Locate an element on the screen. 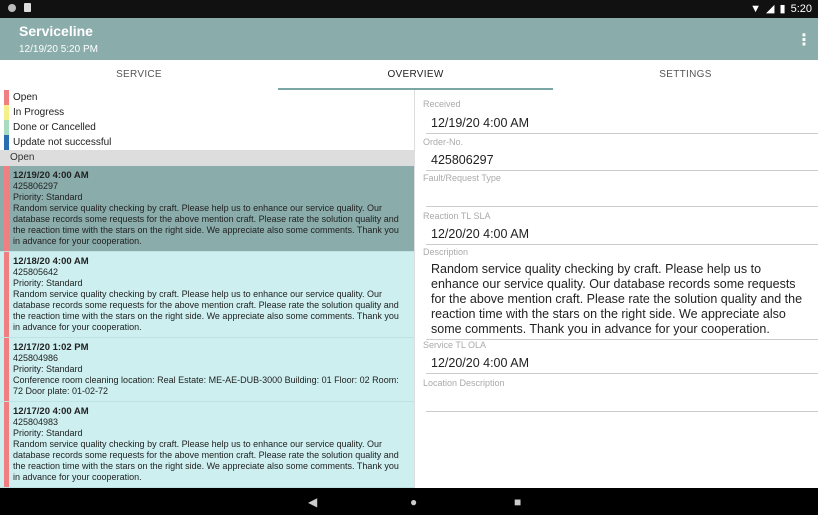 This screenshot has height=515, width=818. item-order: 425805642 is located at coordinates (36, 272).